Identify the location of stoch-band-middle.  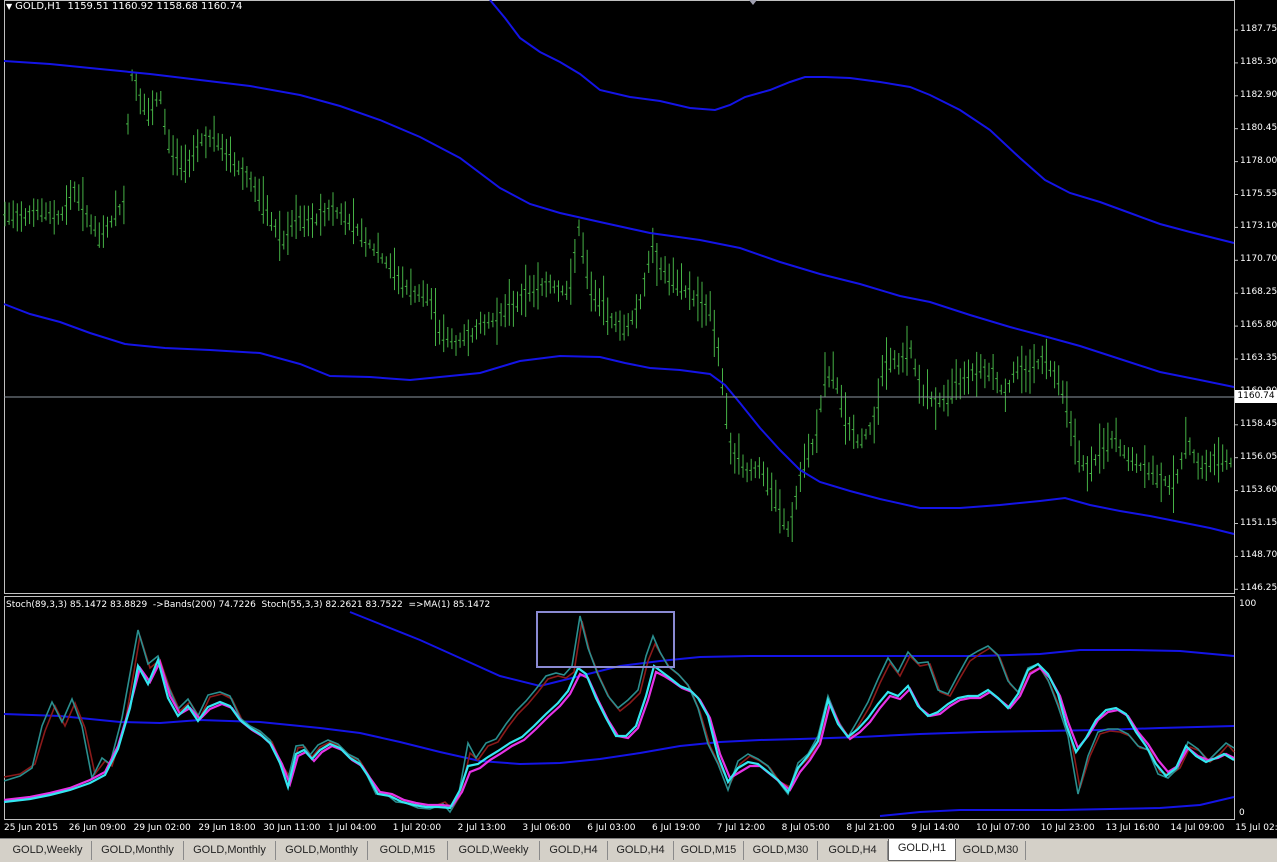
(619, 739).